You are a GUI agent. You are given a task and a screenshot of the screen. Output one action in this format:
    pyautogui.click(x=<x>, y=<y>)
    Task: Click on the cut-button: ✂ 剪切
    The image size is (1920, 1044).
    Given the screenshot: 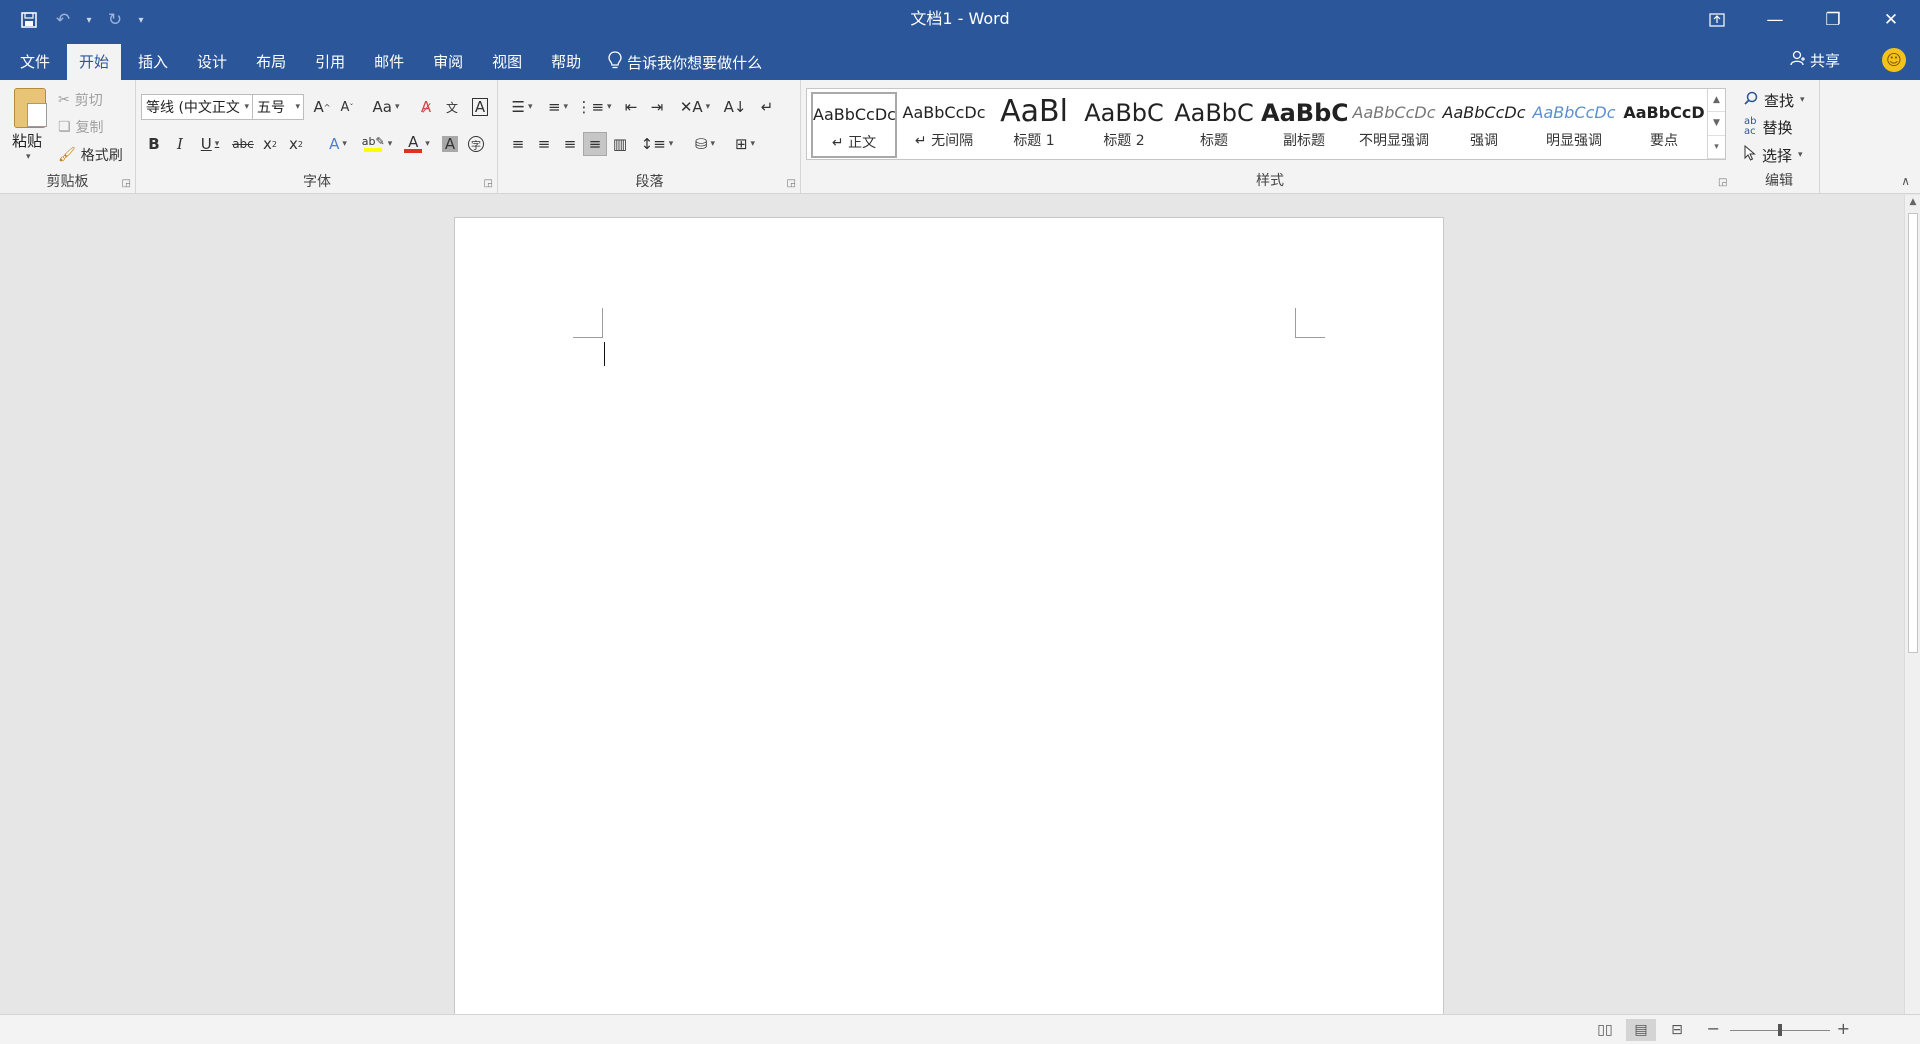 What is the action you would take?
    pyautogui.click(x=80, y=100)
    